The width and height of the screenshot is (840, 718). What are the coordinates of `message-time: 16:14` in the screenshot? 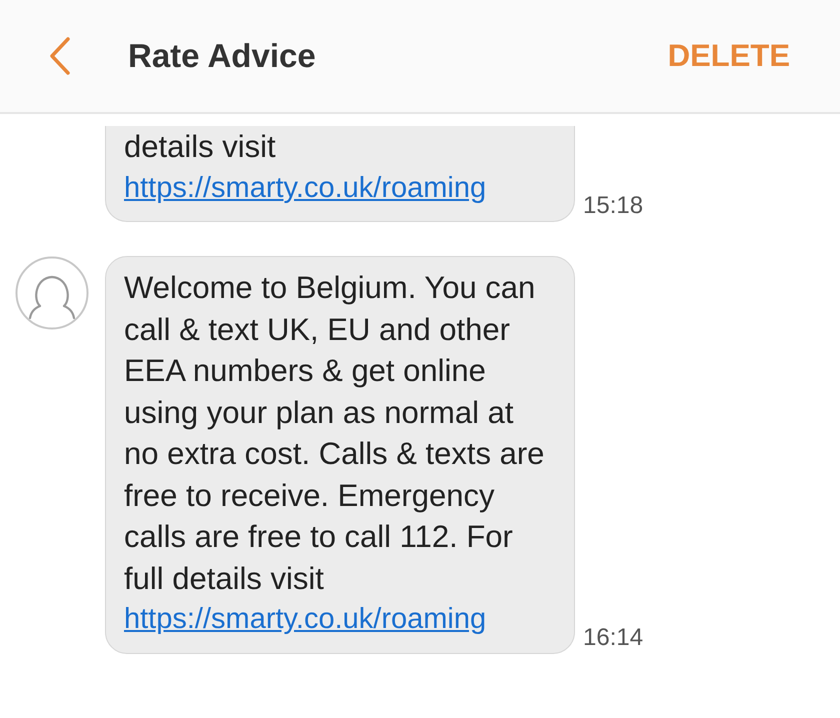 It's located at (613, 638).